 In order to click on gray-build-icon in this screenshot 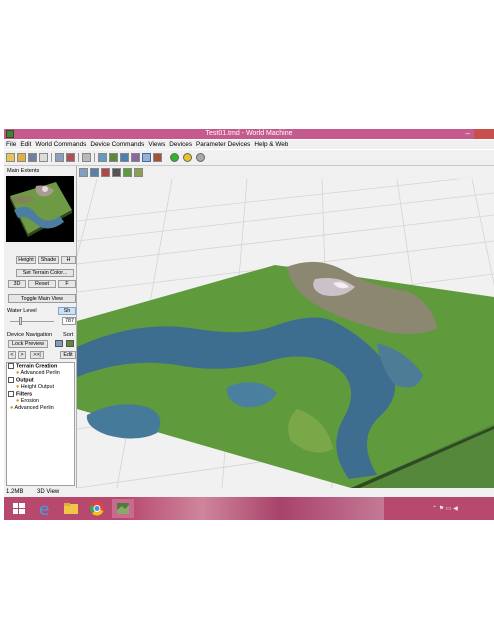, I will do `click(200, 157)`.